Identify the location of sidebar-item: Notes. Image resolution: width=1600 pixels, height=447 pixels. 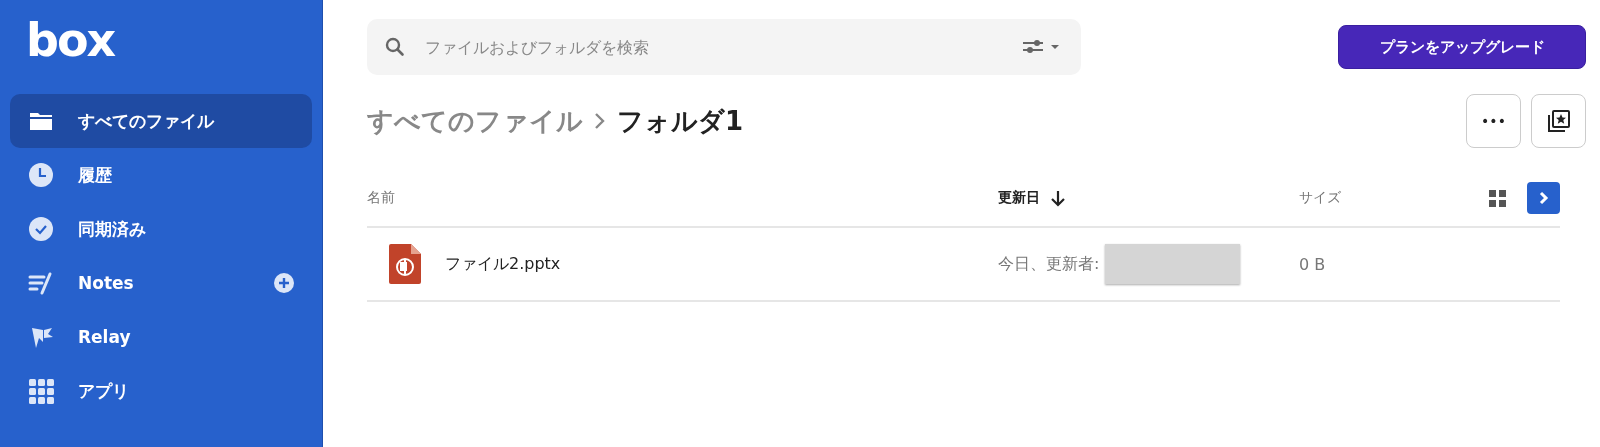
(161, 283).